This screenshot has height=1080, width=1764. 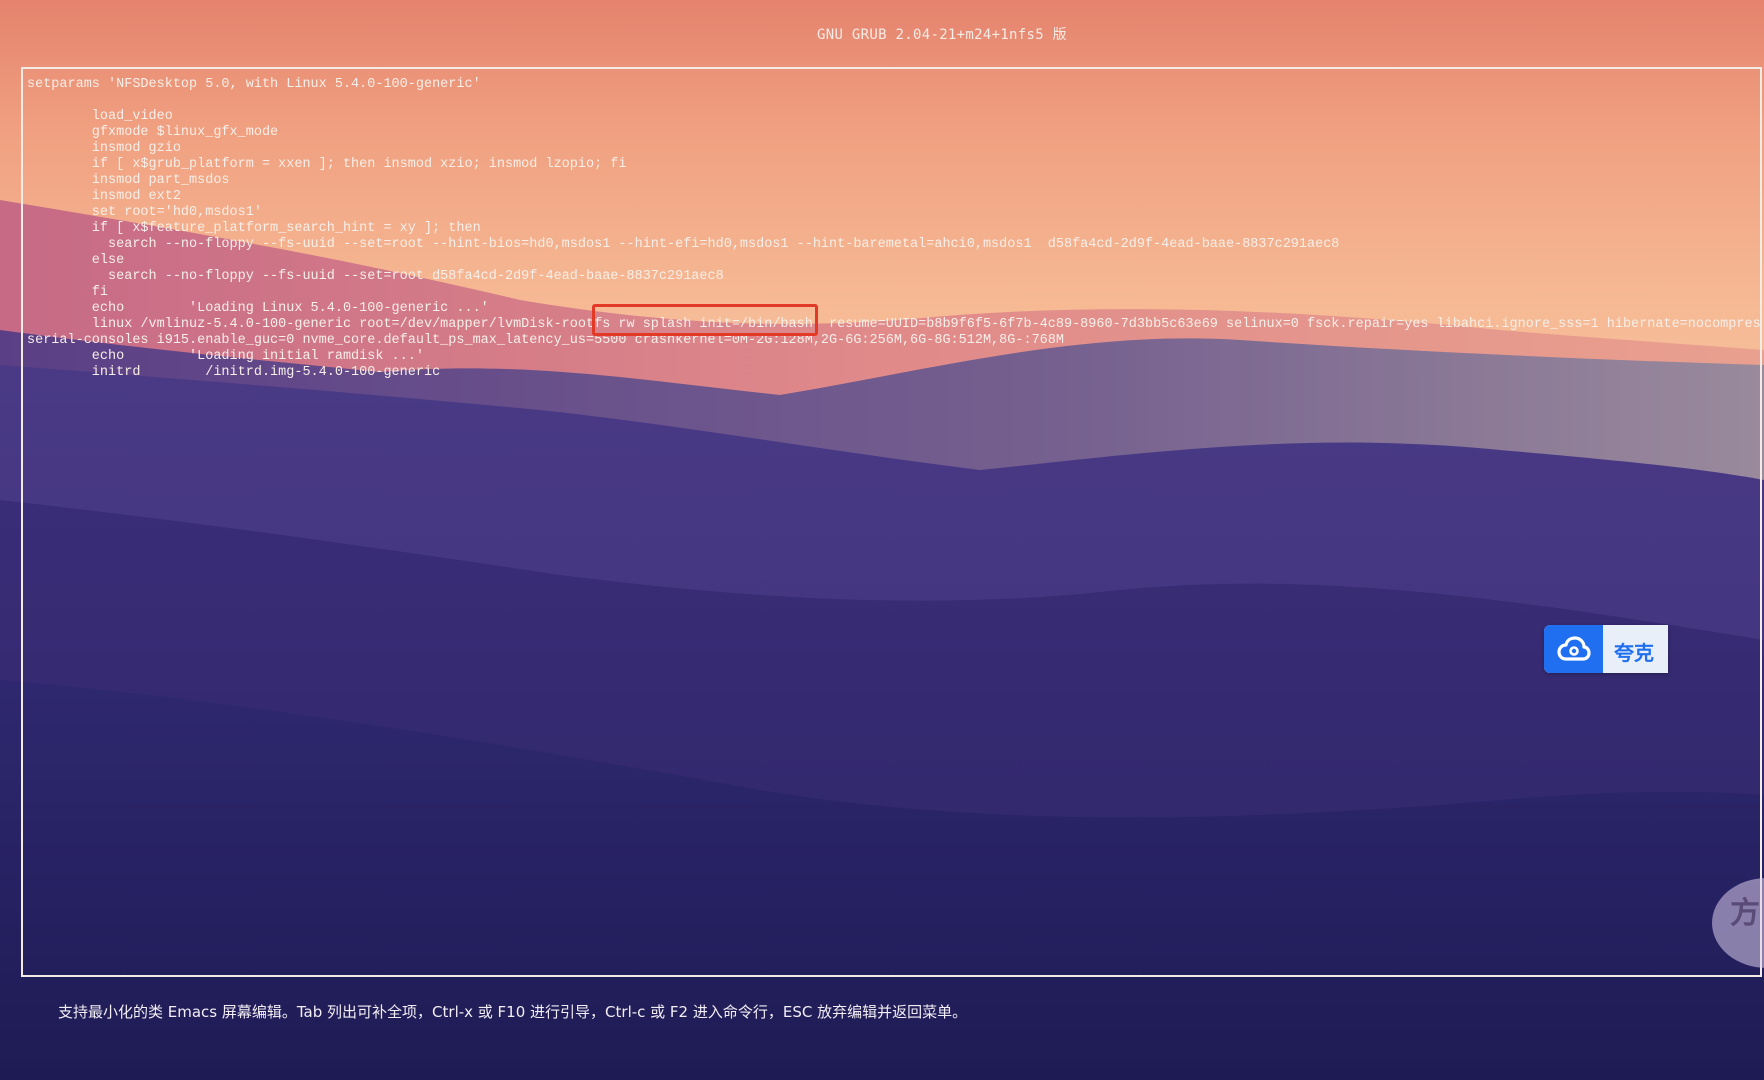 What do you see at coordinates (128, 180) in the screenshot?
I see `code-line: insmod part_msdos` at bounding box center [128, 180].